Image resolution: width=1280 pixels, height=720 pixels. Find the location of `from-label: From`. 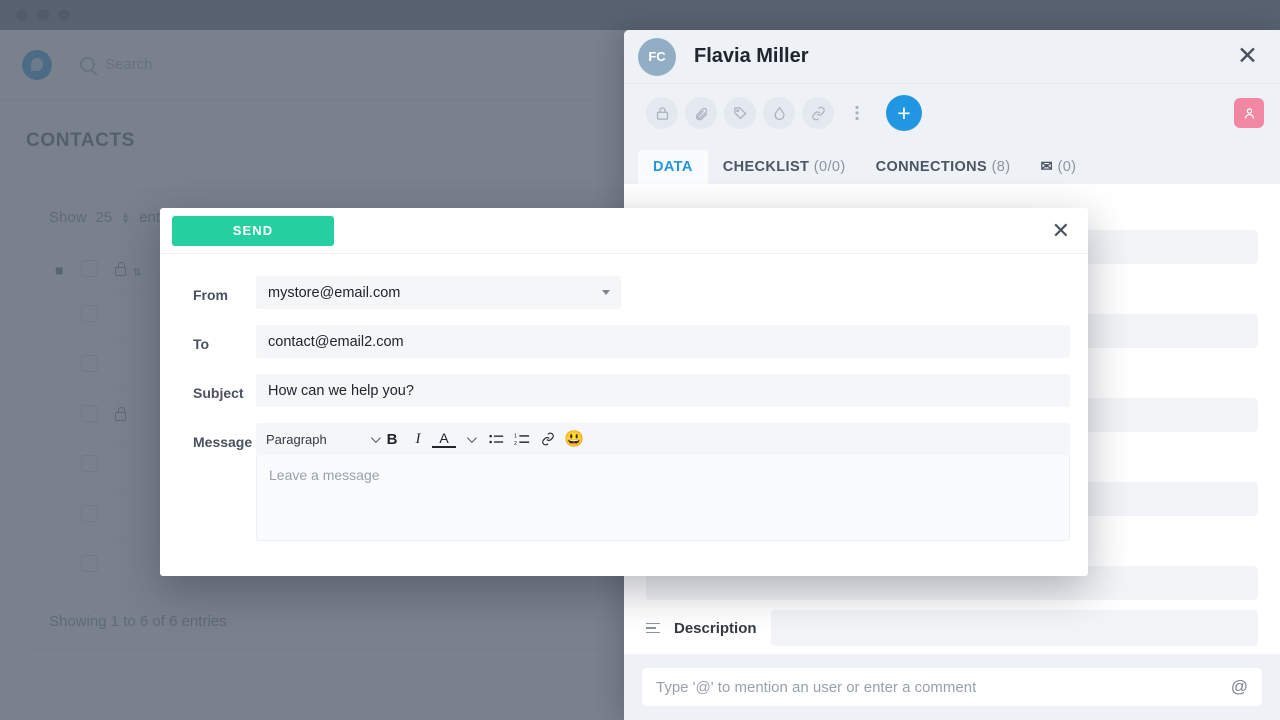

from-label: From is located at coordinates (210, 295).